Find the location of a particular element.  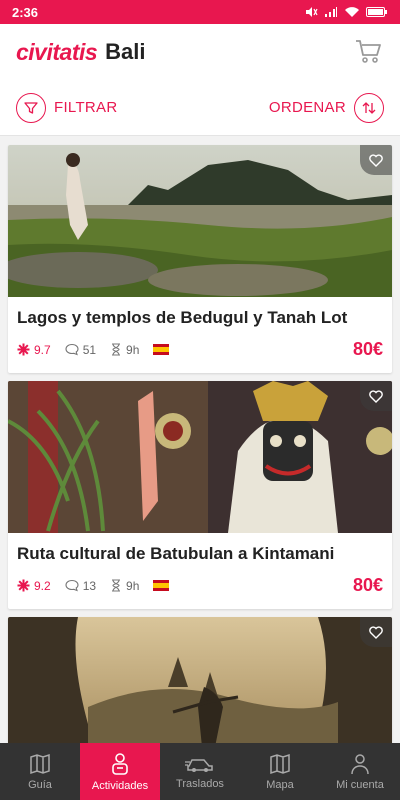

filter-bar: FILTRAR ORDENAR is located at coordinates (200, 108).